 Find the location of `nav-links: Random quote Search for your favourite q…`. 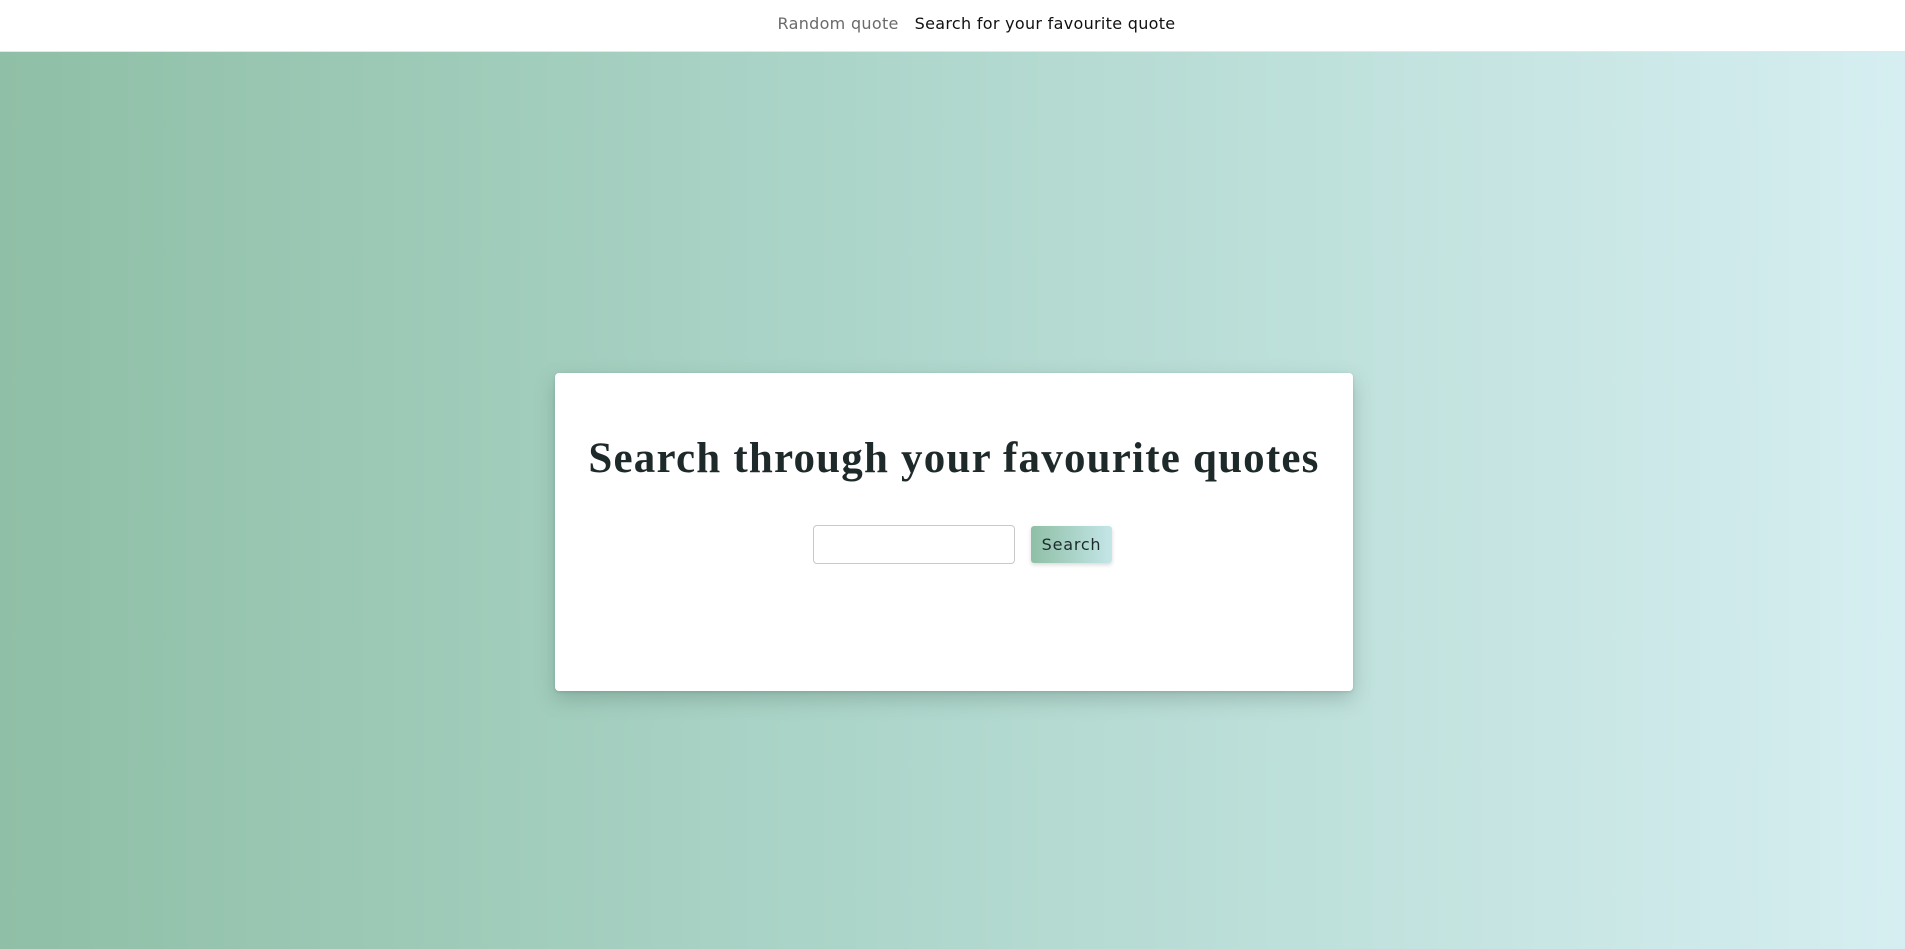

nav-links: Random quote Search for your favourite q… is located at coordinates (977, 23).